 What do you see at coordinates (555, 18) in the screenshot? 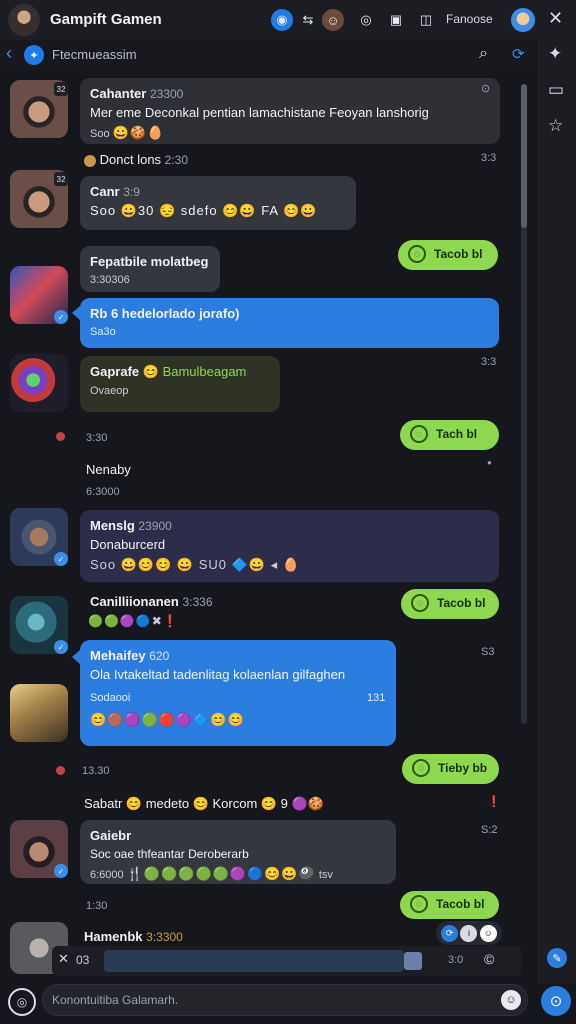
I see `close-icon: ✕` at bounding box center [555, 18].